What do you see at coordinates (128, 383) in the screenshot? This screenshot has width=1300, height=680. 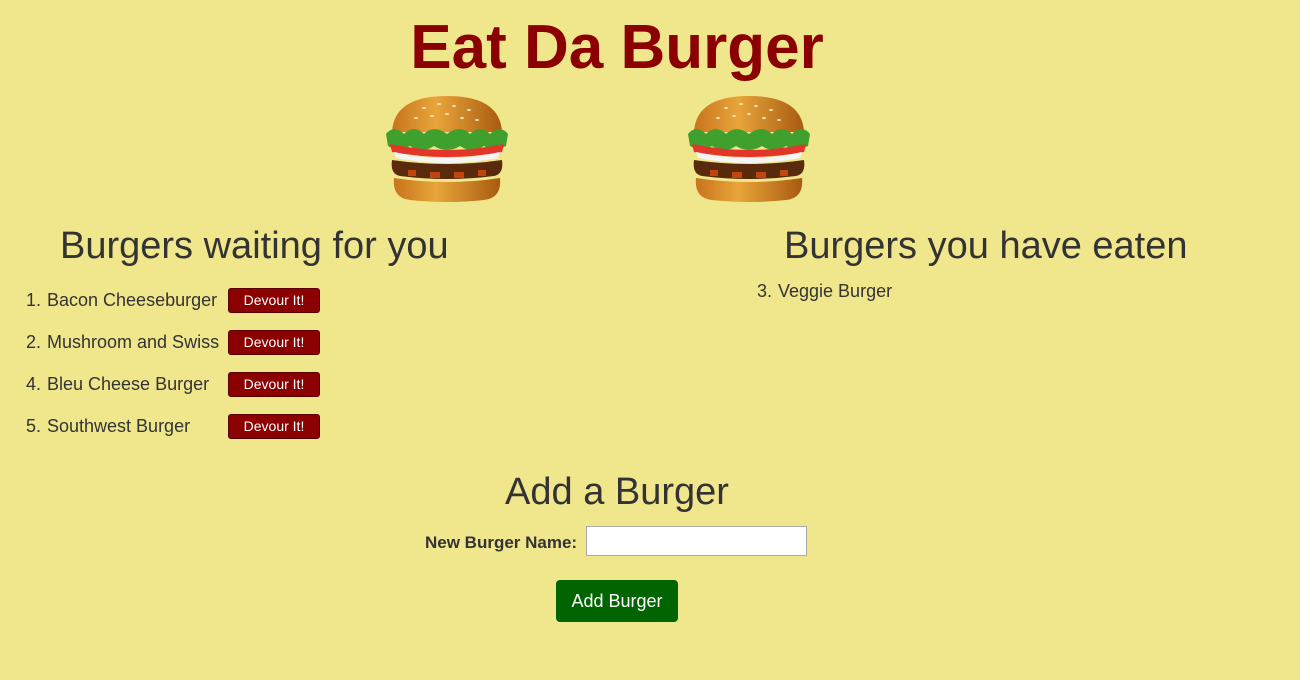 I see `burger-name: Bleu Cheese Burger` at bounding box center [128, 383].